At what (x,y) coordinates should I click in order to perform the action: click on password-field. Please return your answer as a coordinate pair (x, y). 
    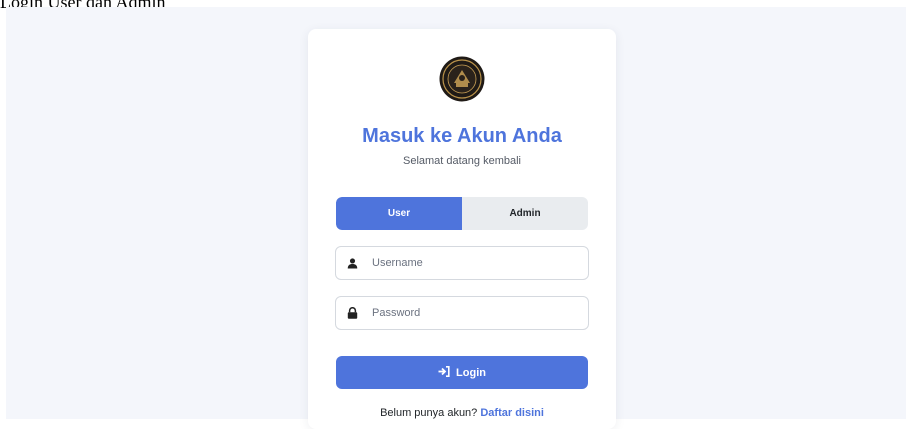
    Looking at the image, I should click on (462, 313).